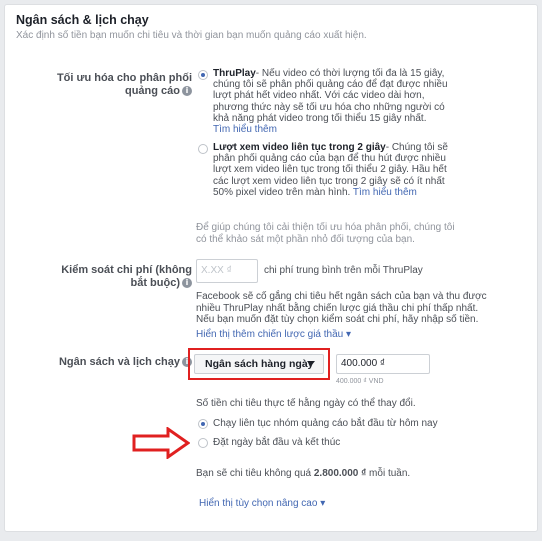  What do you see at coordinates (227, 271) in the screenshot?
I see `cost-control-input: X.XX ₫` at bounding box center [227, 271].